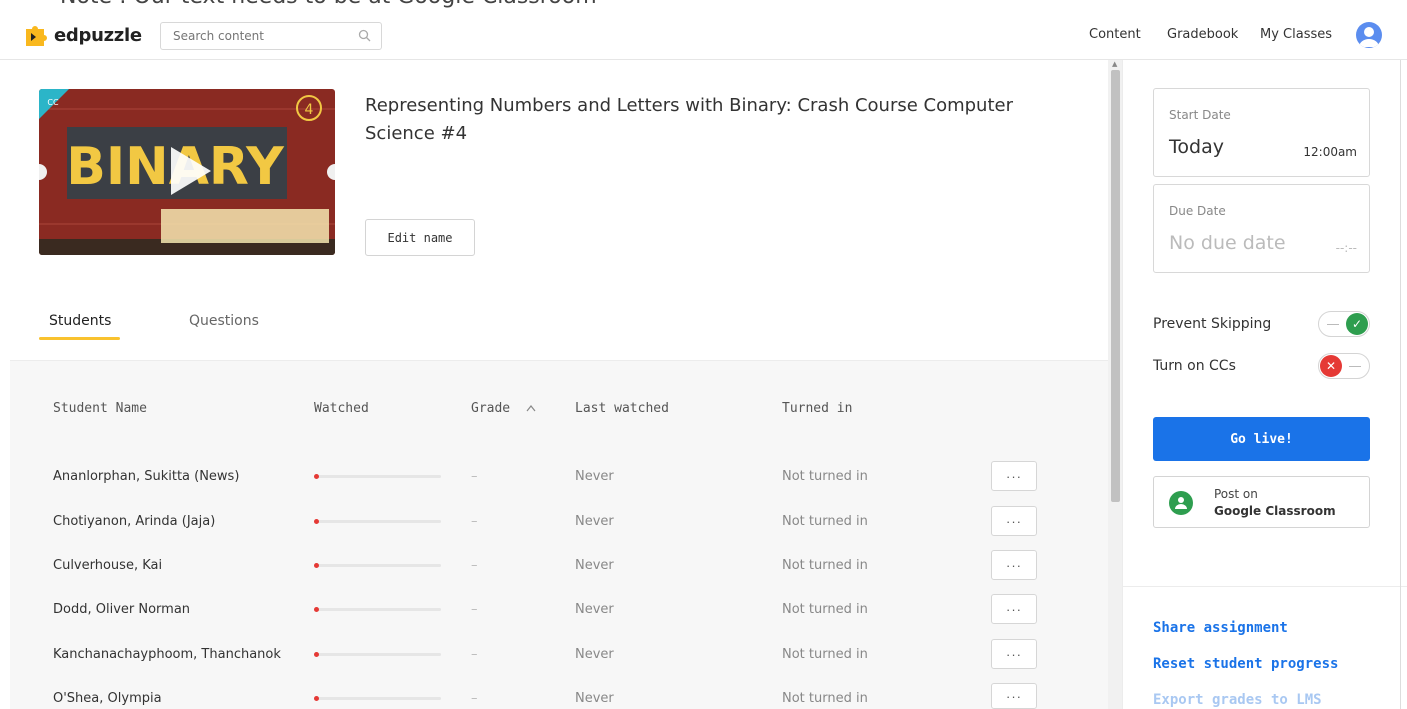 The image size is (1407, 709). Describe the element at coordinates (420, 237) in the screenshot. I see `edit-name-button: Edit name` at that location.